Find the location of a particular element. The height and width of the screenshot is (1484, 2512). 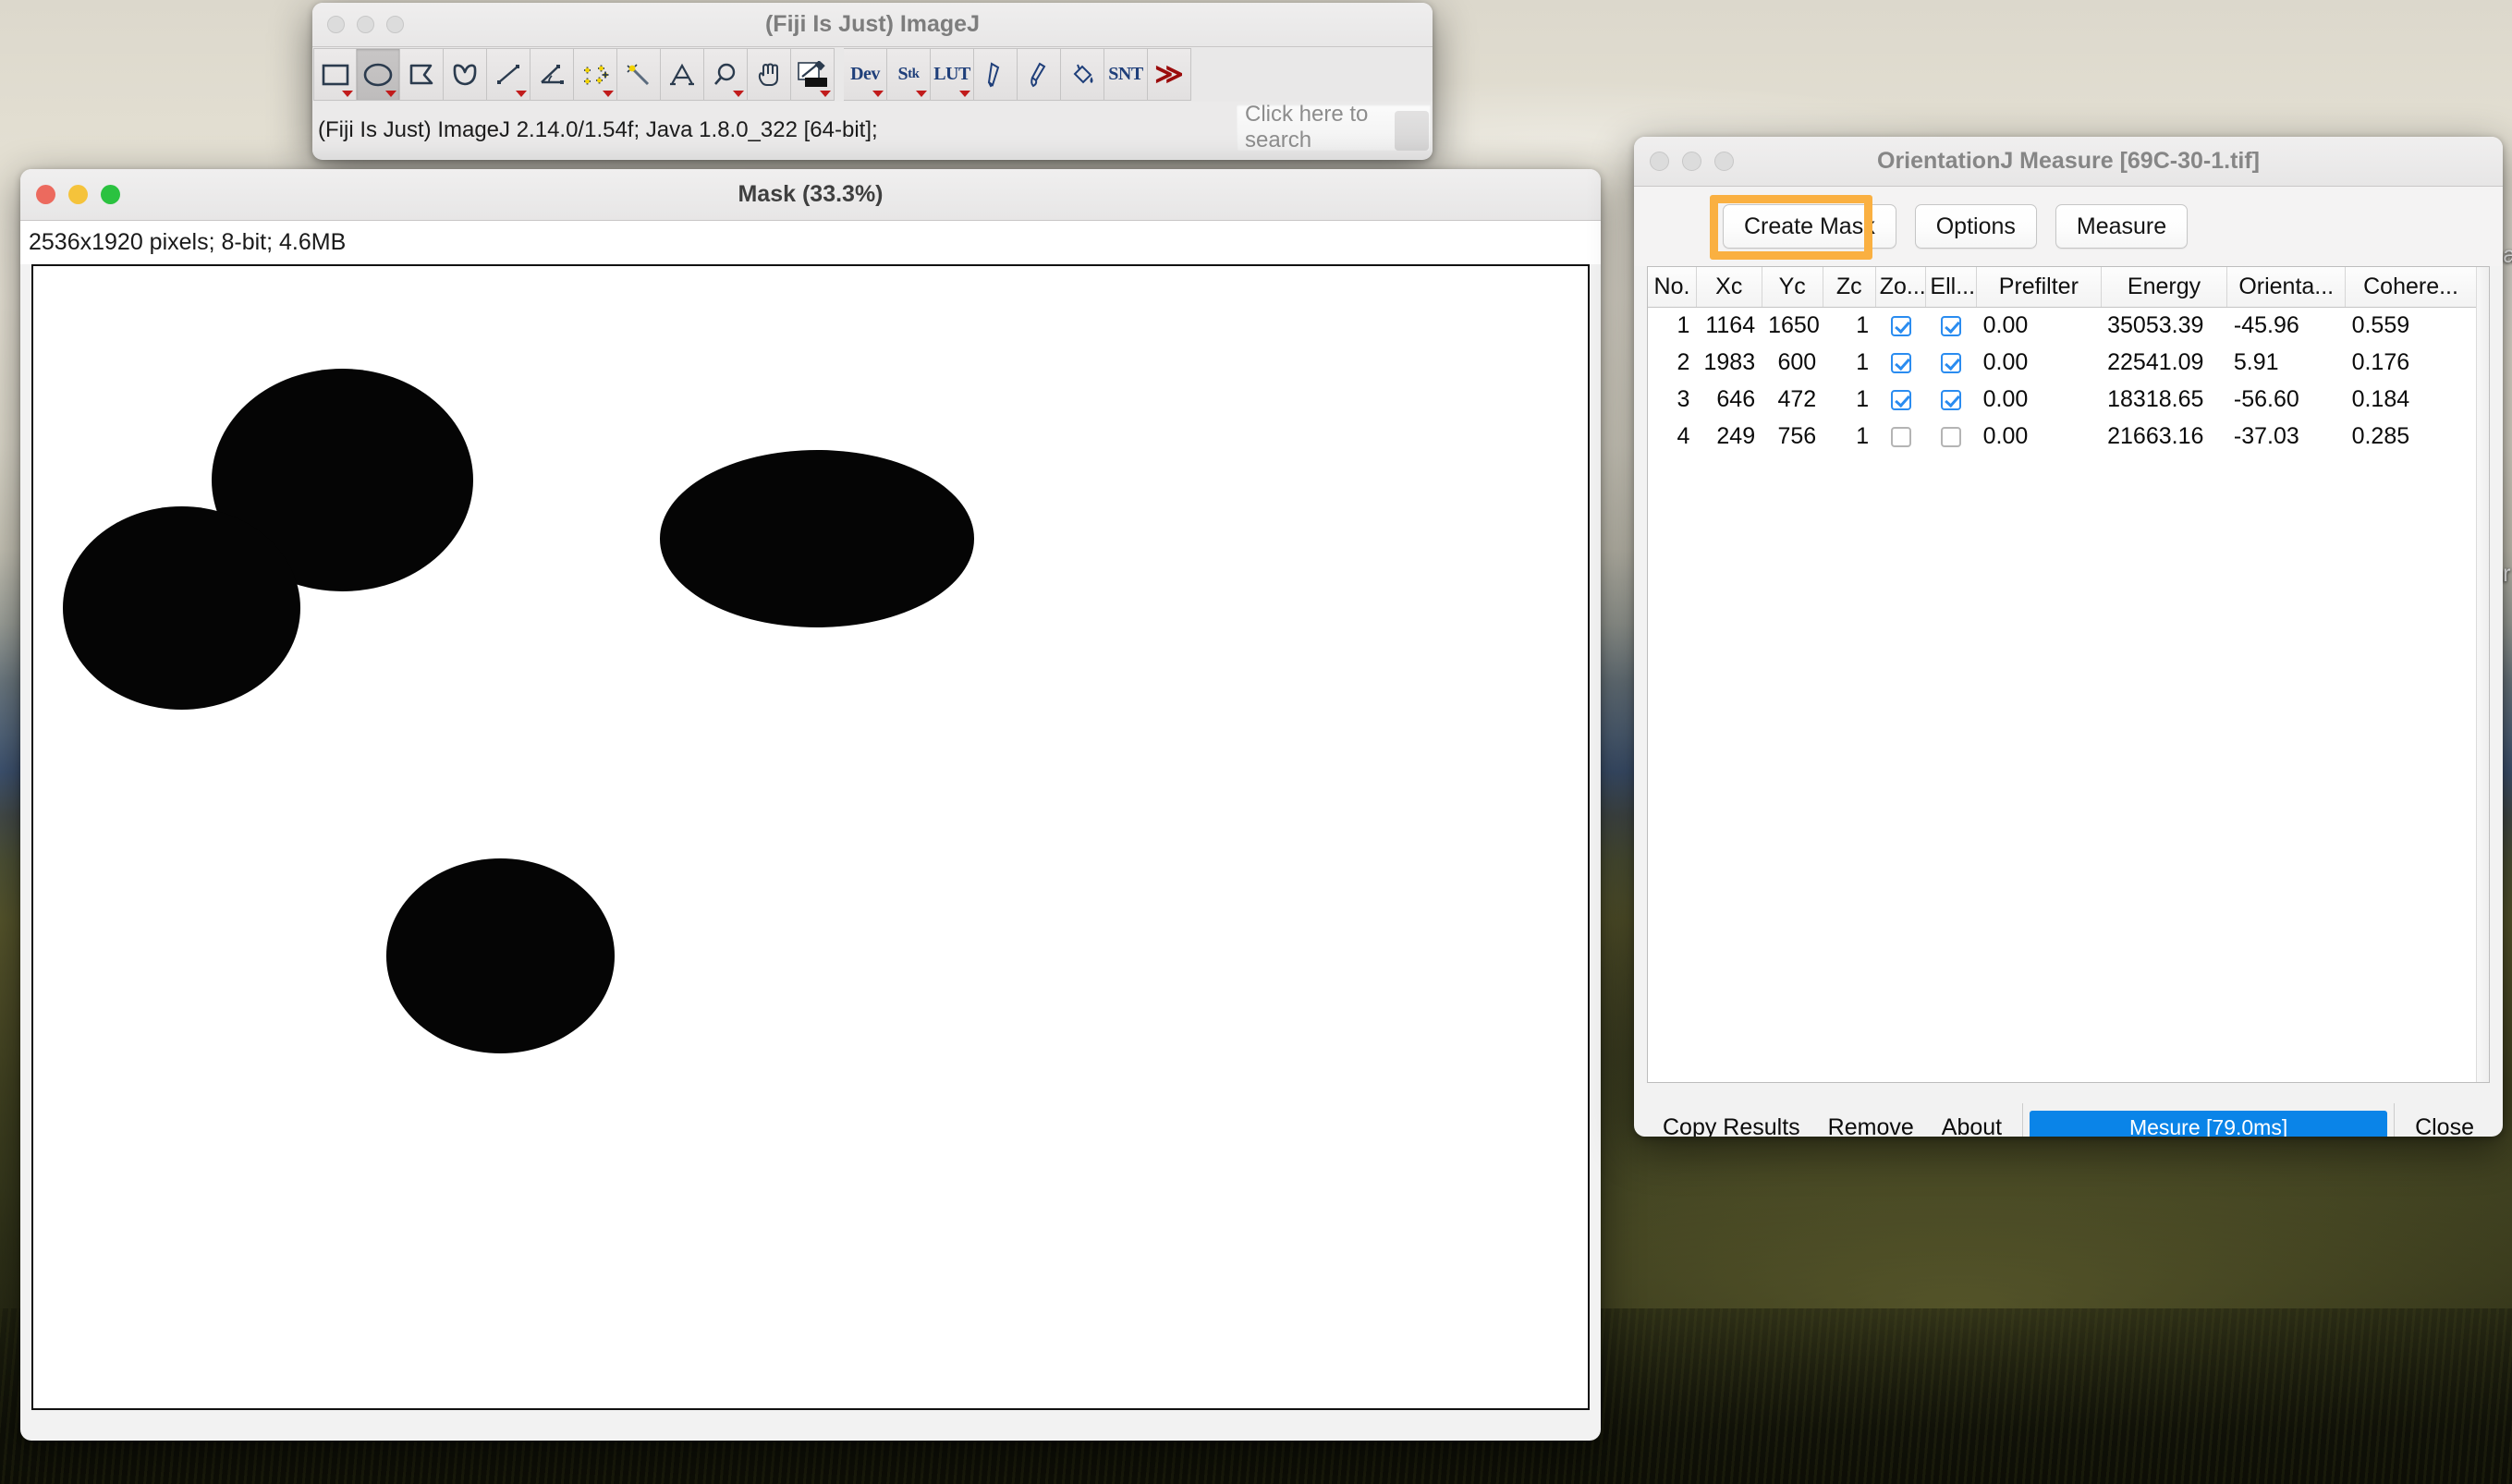

magnifier-tool-arrow-icon is located at coordinates (739, 94).